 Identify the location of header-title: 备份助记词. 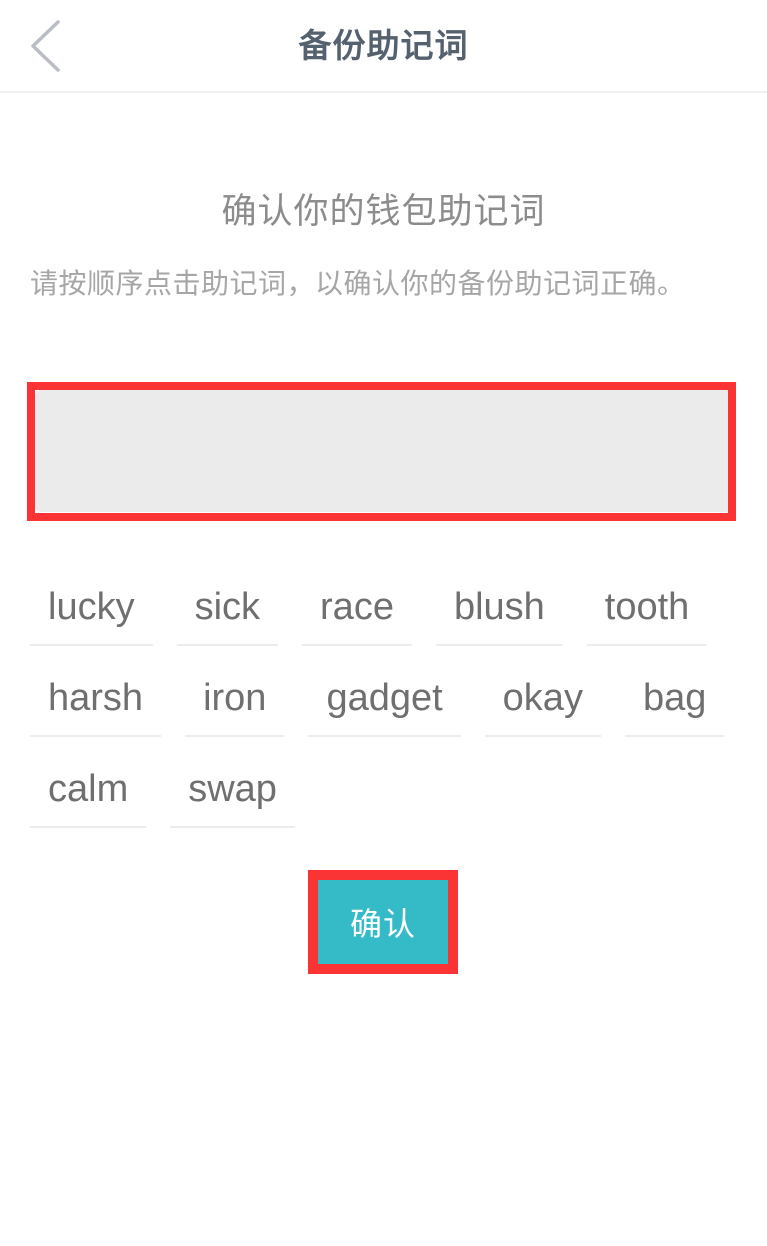
(383, 45).